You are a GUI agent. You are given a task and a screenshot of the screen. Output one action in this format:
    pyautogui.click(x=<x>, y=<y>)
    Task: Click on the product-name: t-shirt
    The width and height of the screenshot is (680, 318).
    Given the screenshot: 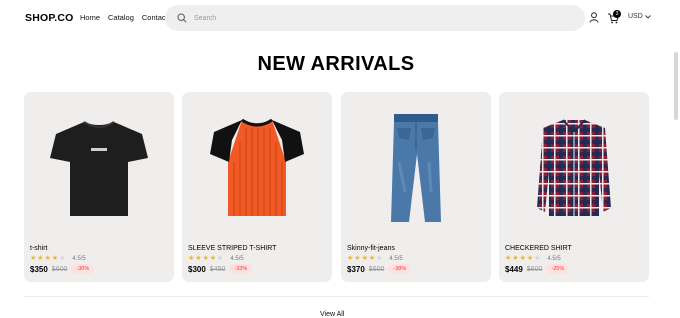 What is the action you would take?
    pyautogui.click(x=39, y=248)
    